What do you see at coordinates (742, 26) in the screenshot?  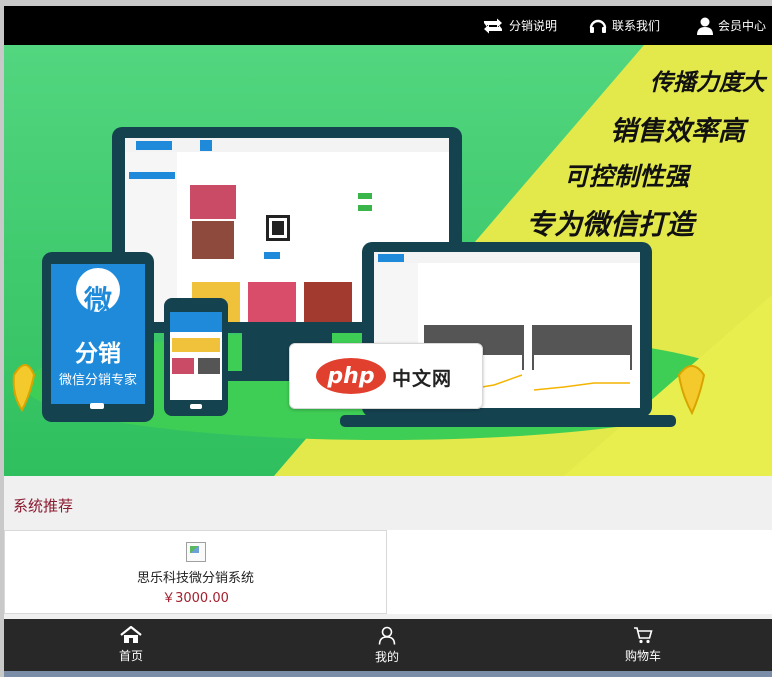 I see `member-center-label: 会员中心` at bounding box center [742, 26].